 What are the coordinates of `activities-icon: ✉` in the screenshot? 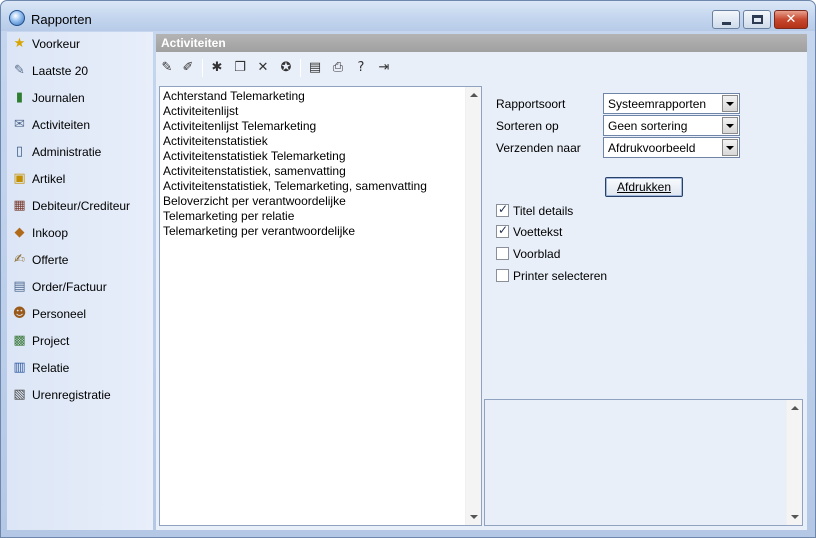 It's located at (19, 124).